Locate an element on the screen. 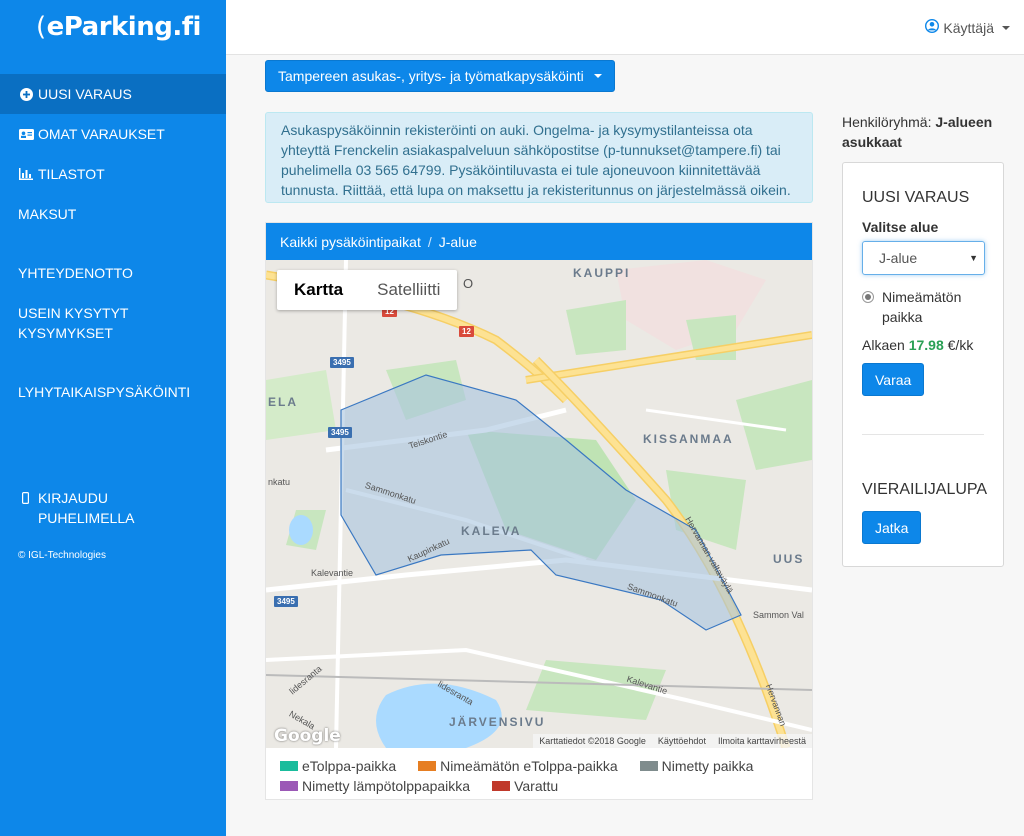  sidebar-item-label: TILASTOT is located at coordinates (71, 174).